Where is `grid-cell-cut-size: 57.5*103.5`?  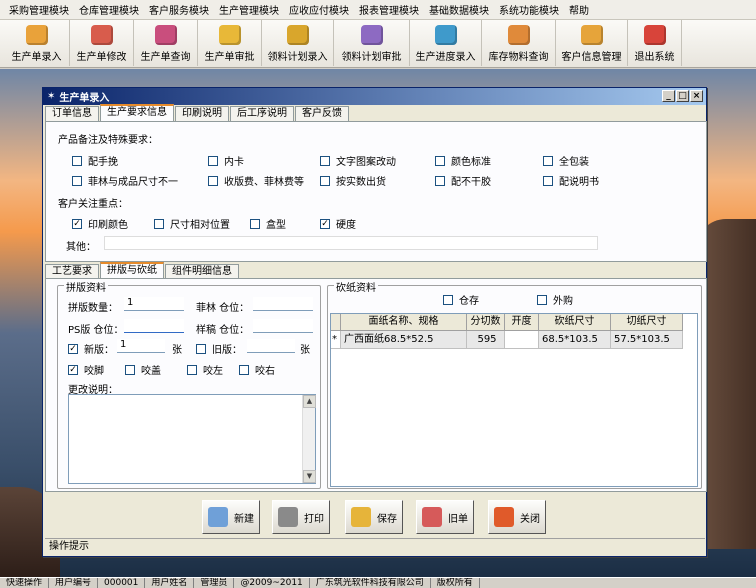
grid-cell-cut-size: 57.5*103.5 is located at coordinates (647, 340).